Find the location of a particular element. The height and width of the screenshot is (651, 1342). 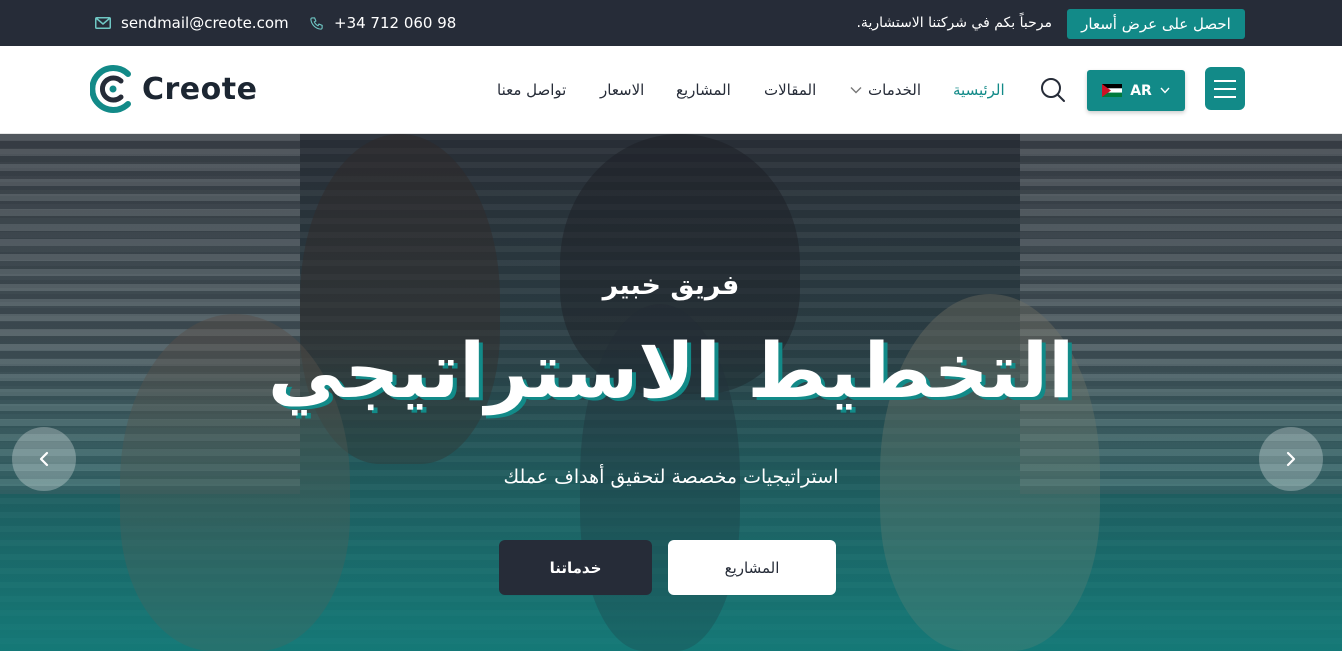

chevron-right-icon is located at coordinates (1291, 459).